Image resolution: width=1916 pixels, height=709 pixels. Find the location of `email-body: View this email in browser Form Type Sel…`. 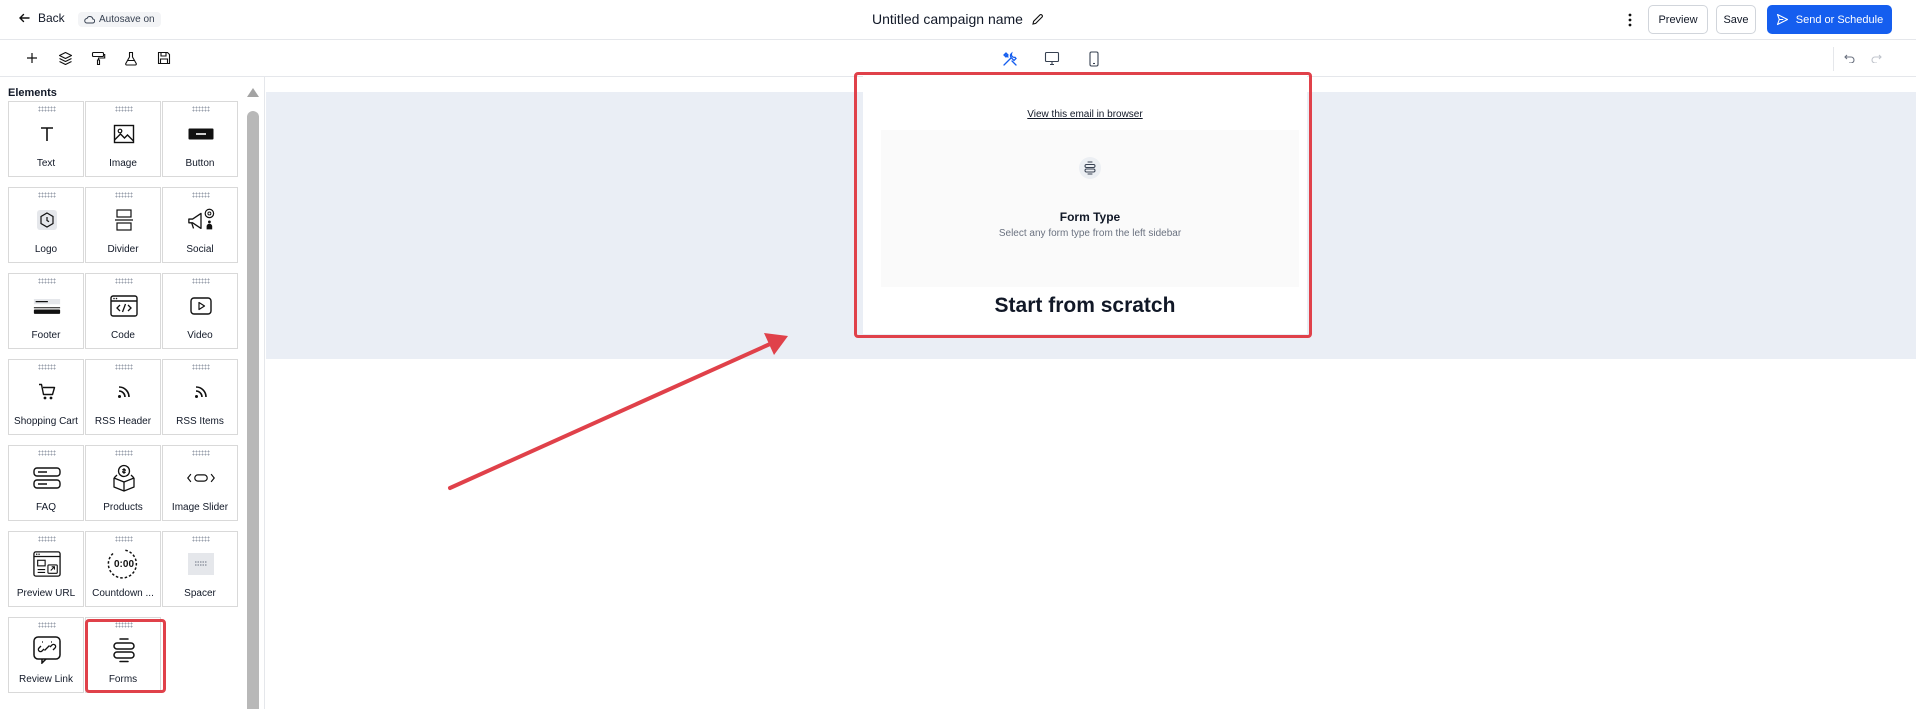

email-body: View this email in browser Form Type Sel… is located at coordinates (1085, 205).